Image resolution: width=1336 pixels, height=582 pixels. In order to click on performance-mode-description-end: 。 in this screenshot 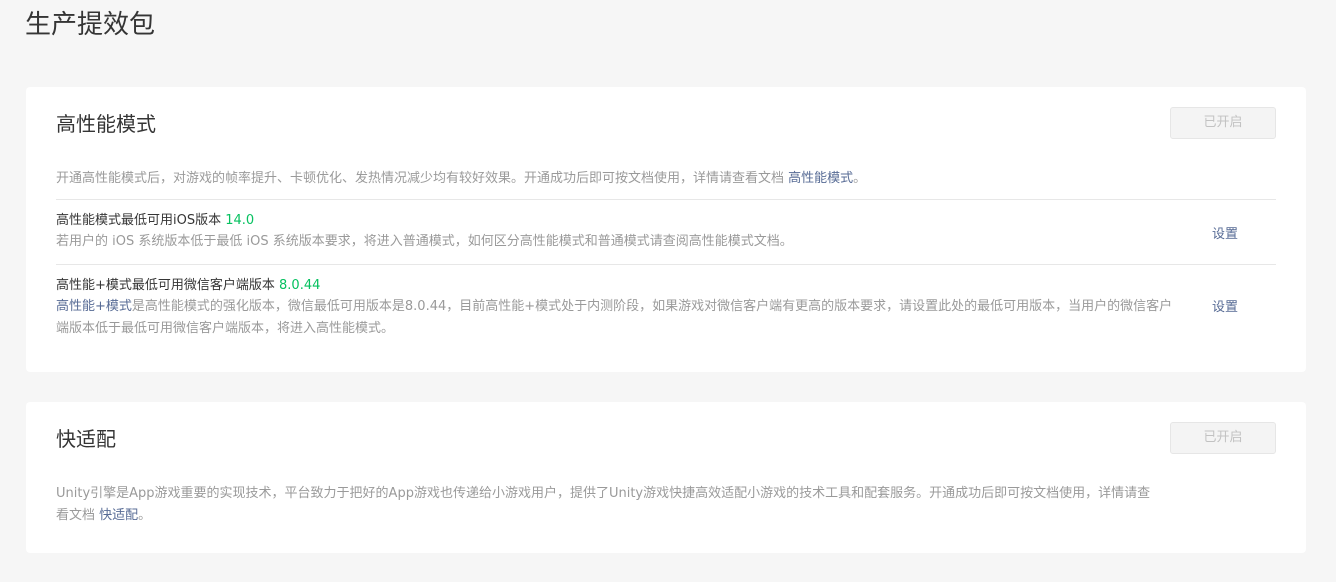, I will do `click(860, 178)`.